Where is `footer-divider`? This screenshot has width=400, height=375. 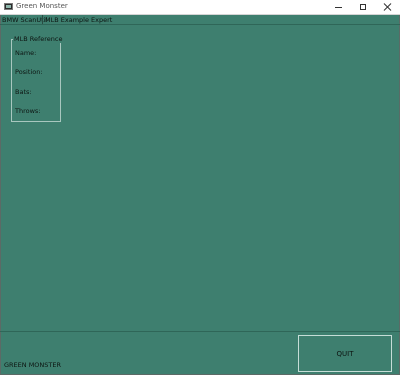 footer-divider is located at coordinates (200, 331).